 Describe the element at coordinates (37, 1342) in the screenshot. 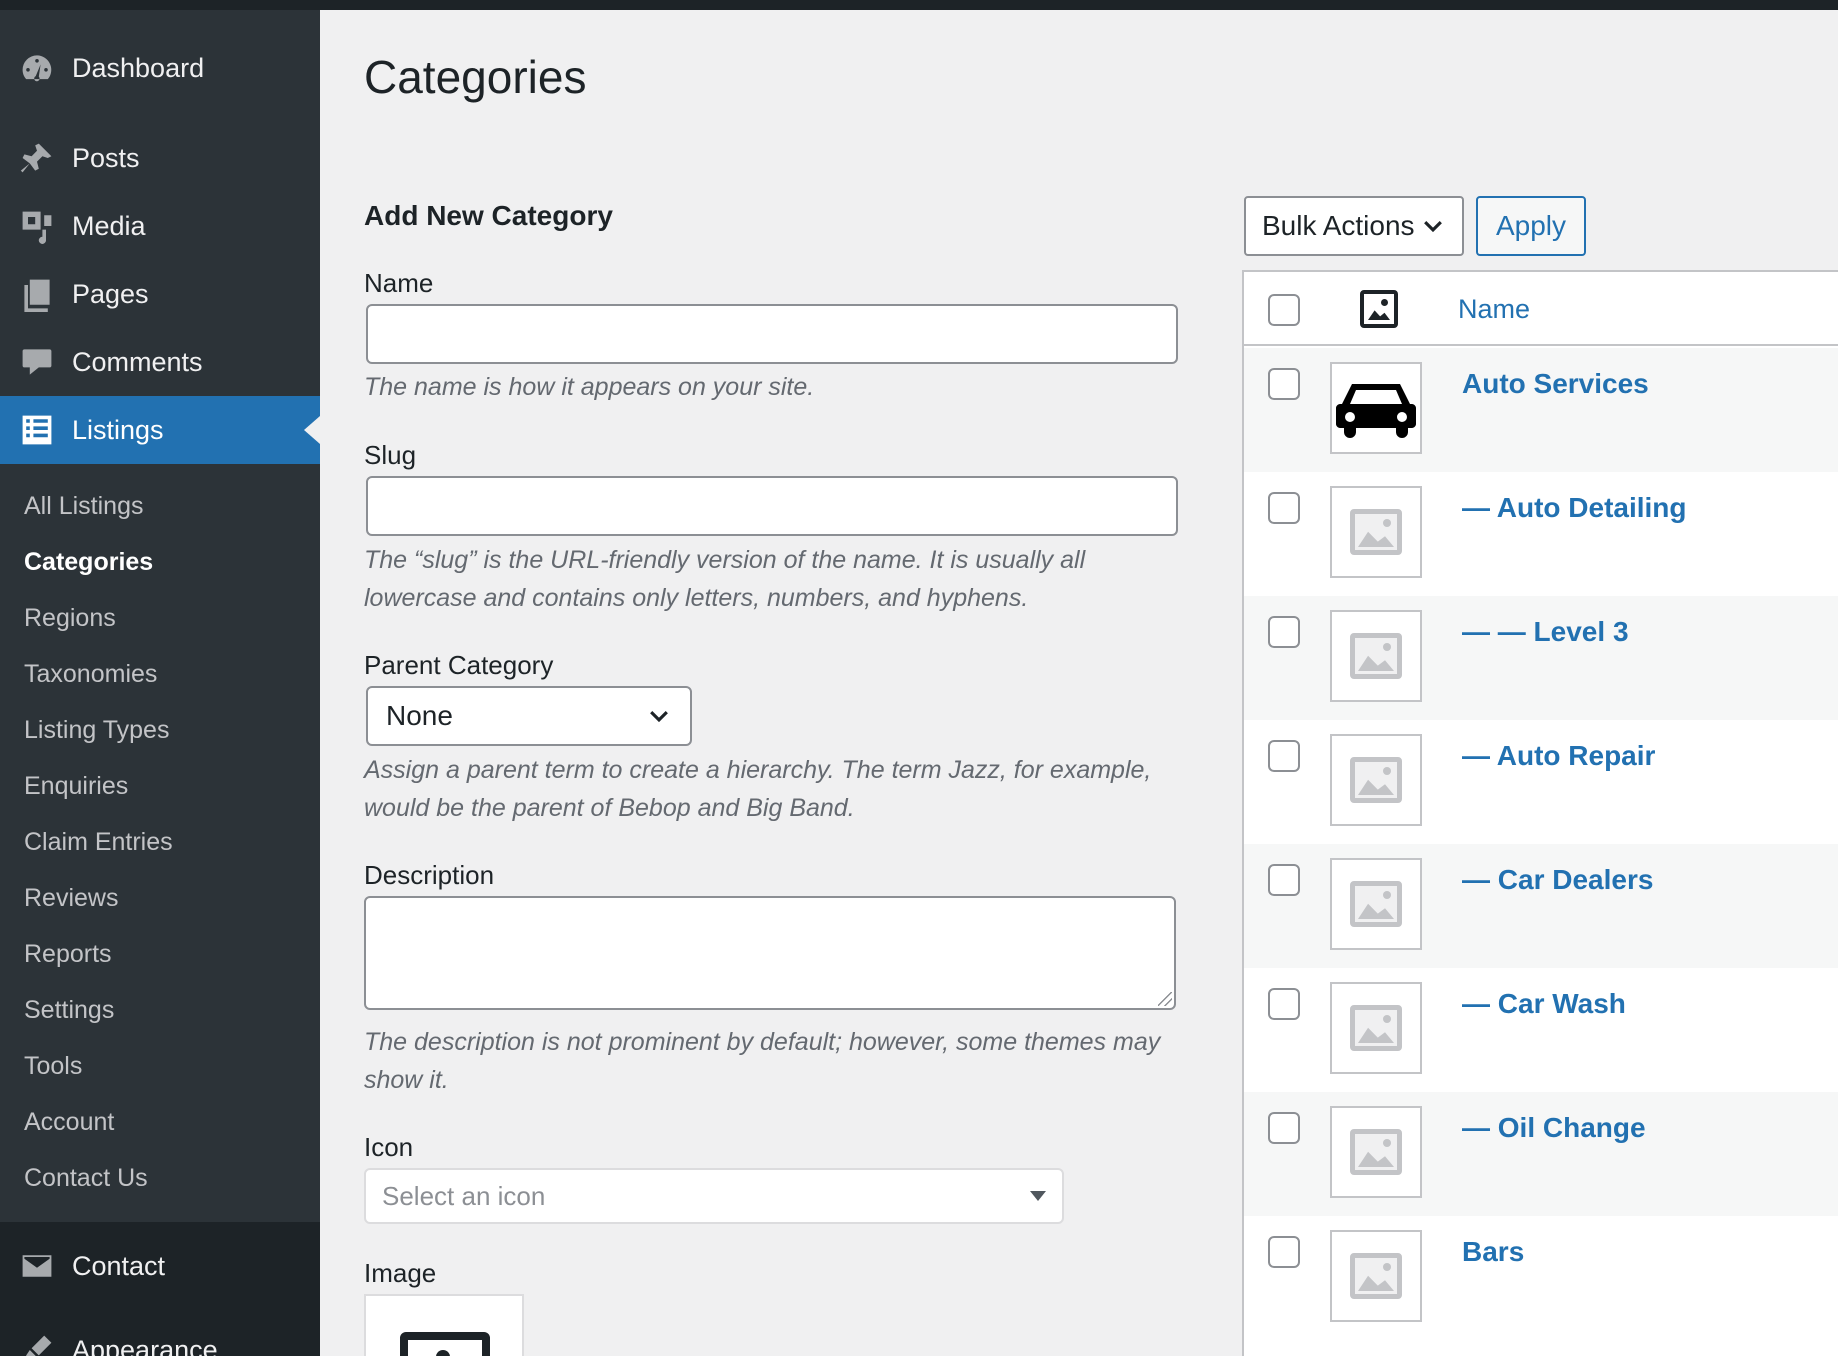

I see `paintbrush-icon` at that location.